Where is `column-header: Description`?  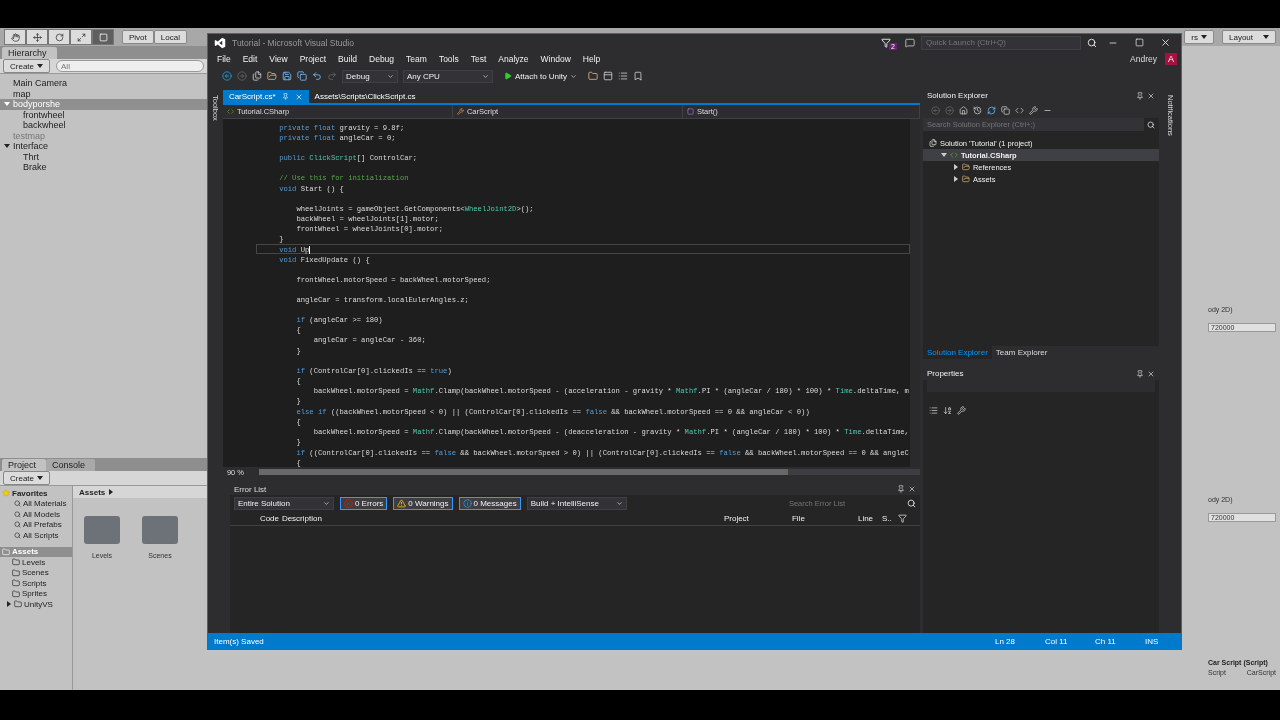
column-header: Description is located at coordinates (311, 518).